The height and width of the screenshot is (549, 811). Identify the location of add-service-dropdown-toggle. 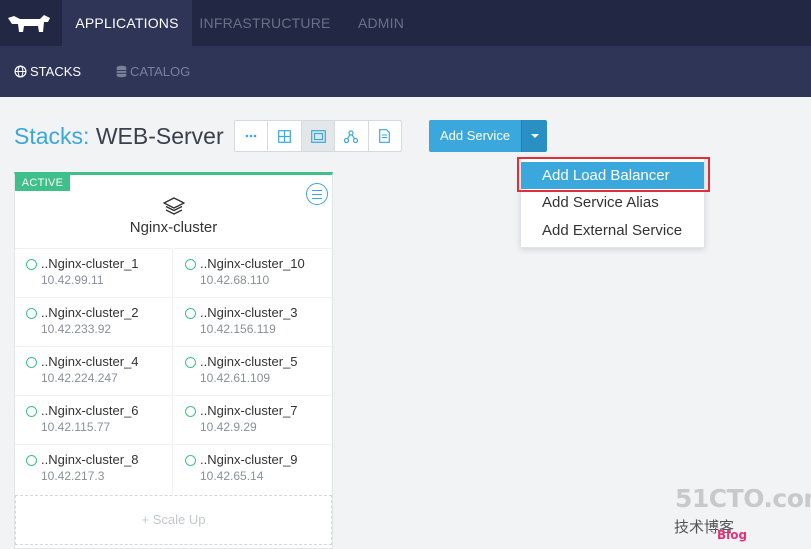
(534, 136).